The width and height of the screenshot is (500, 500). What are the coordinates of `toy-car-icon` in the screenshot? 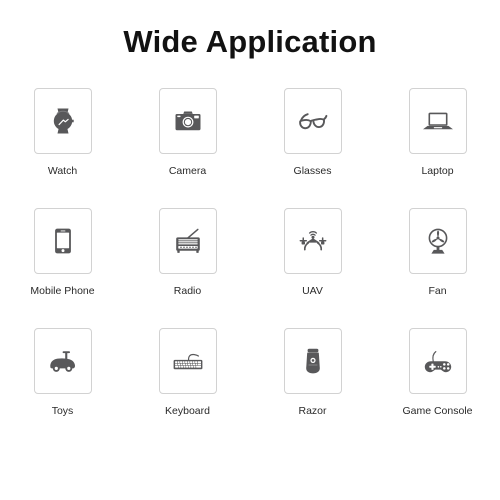 It's located at (63, 361).